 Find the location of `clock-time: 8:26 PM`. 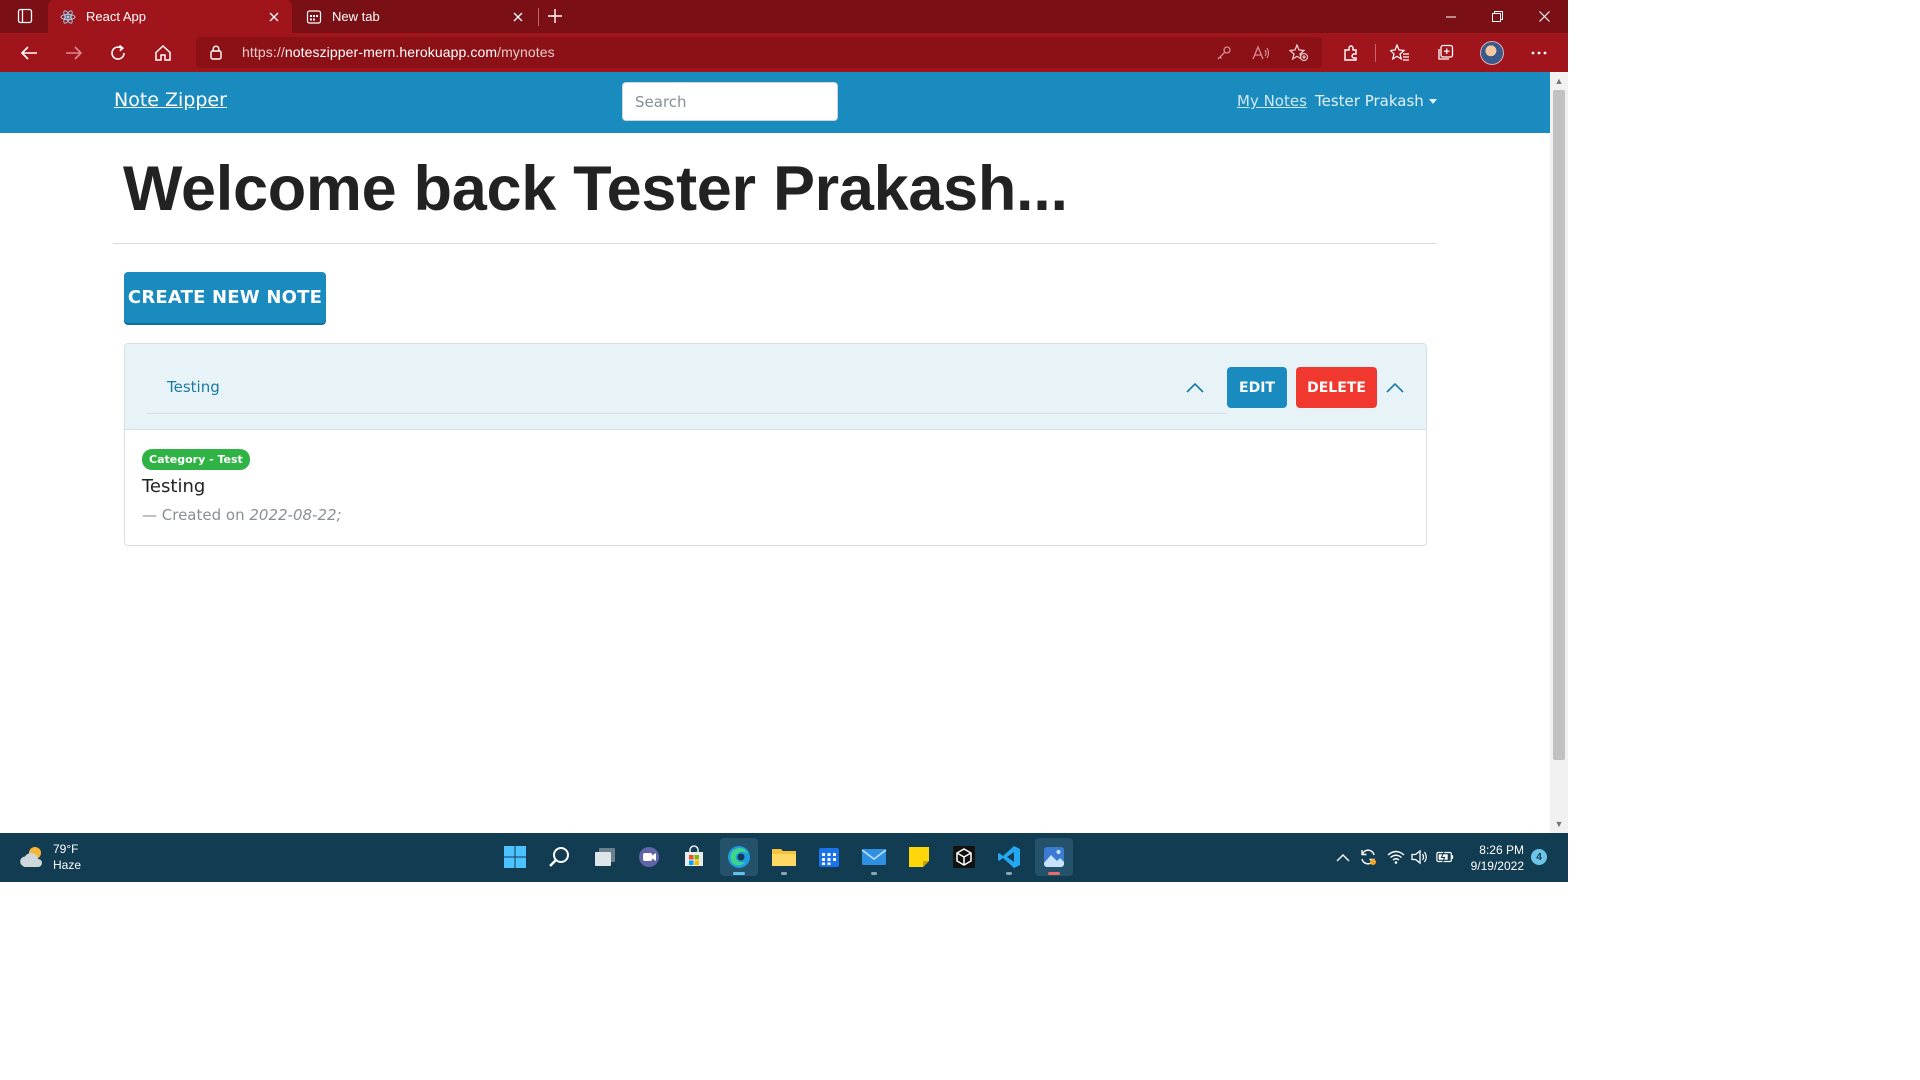

clock-time: 8:26 PM is located at coordinates (1501, 850).